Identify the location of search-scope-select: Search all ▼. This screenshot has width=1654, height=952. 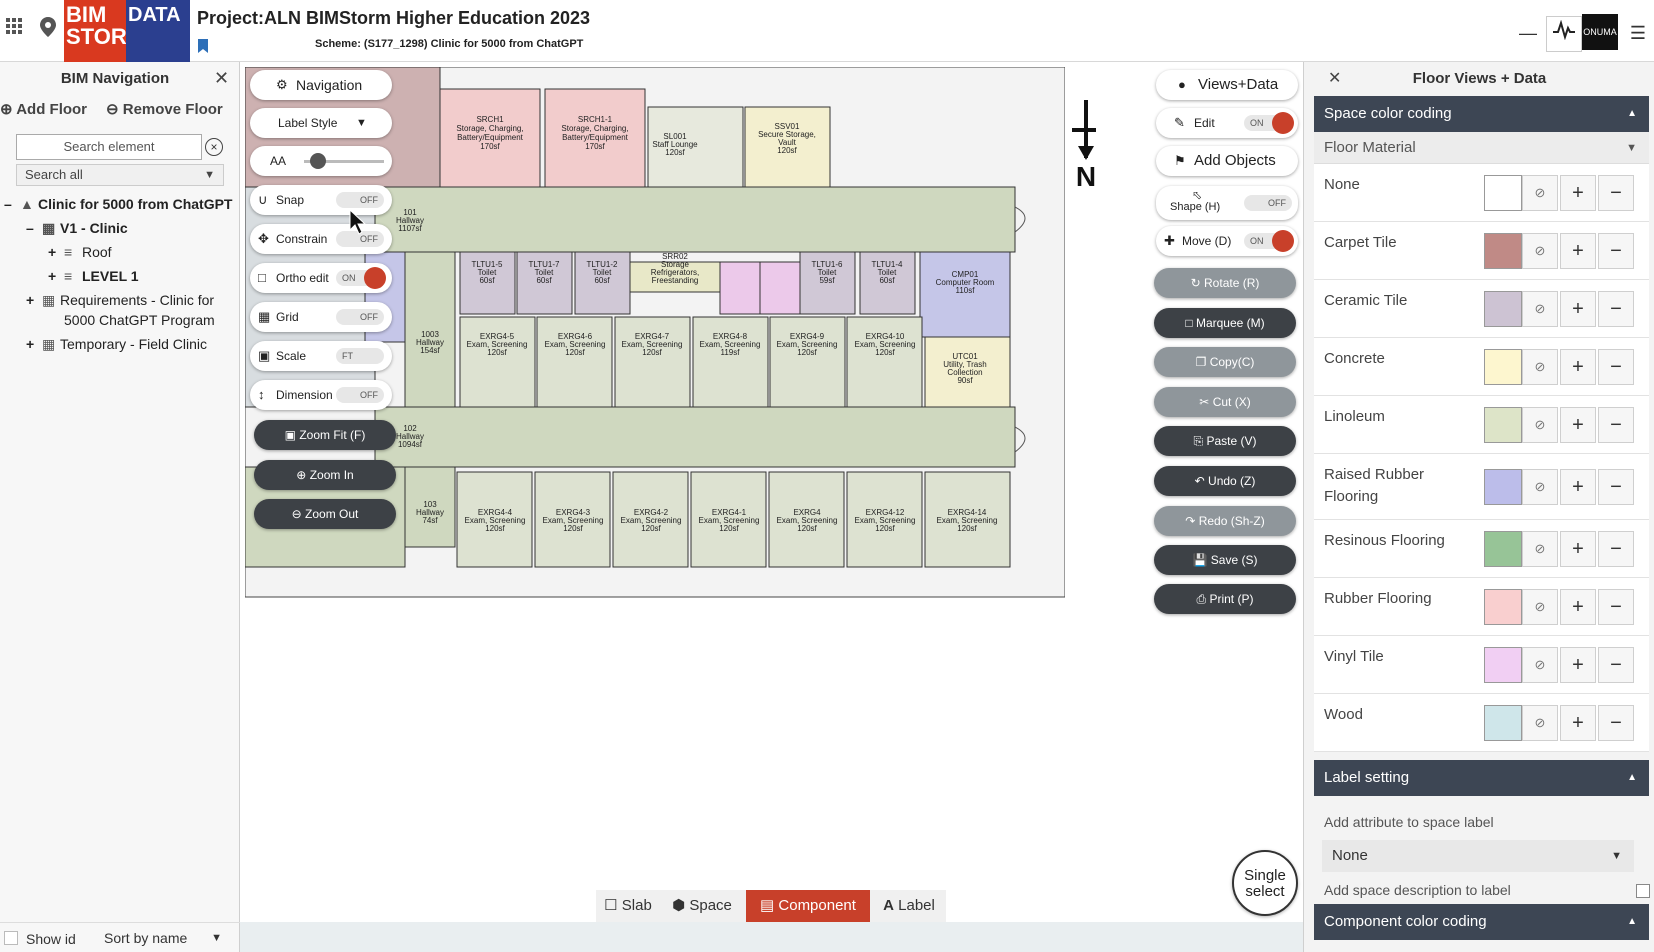
(120, 175).